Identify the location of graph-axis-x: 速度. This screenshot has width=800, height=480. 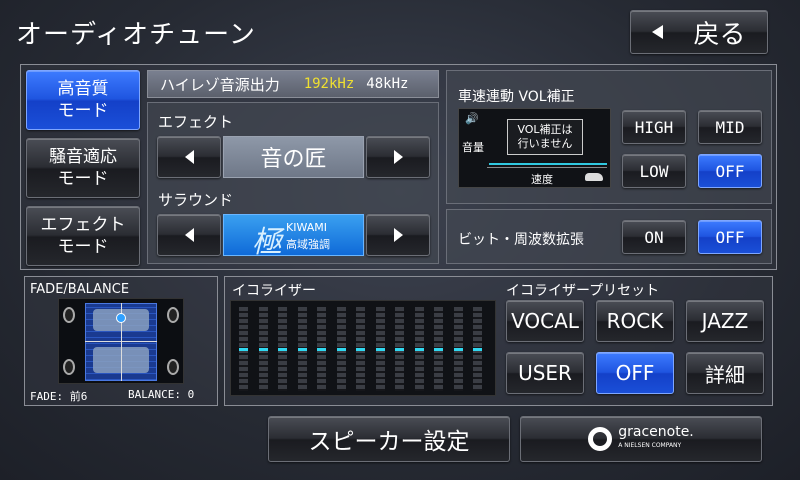
(542, 179).